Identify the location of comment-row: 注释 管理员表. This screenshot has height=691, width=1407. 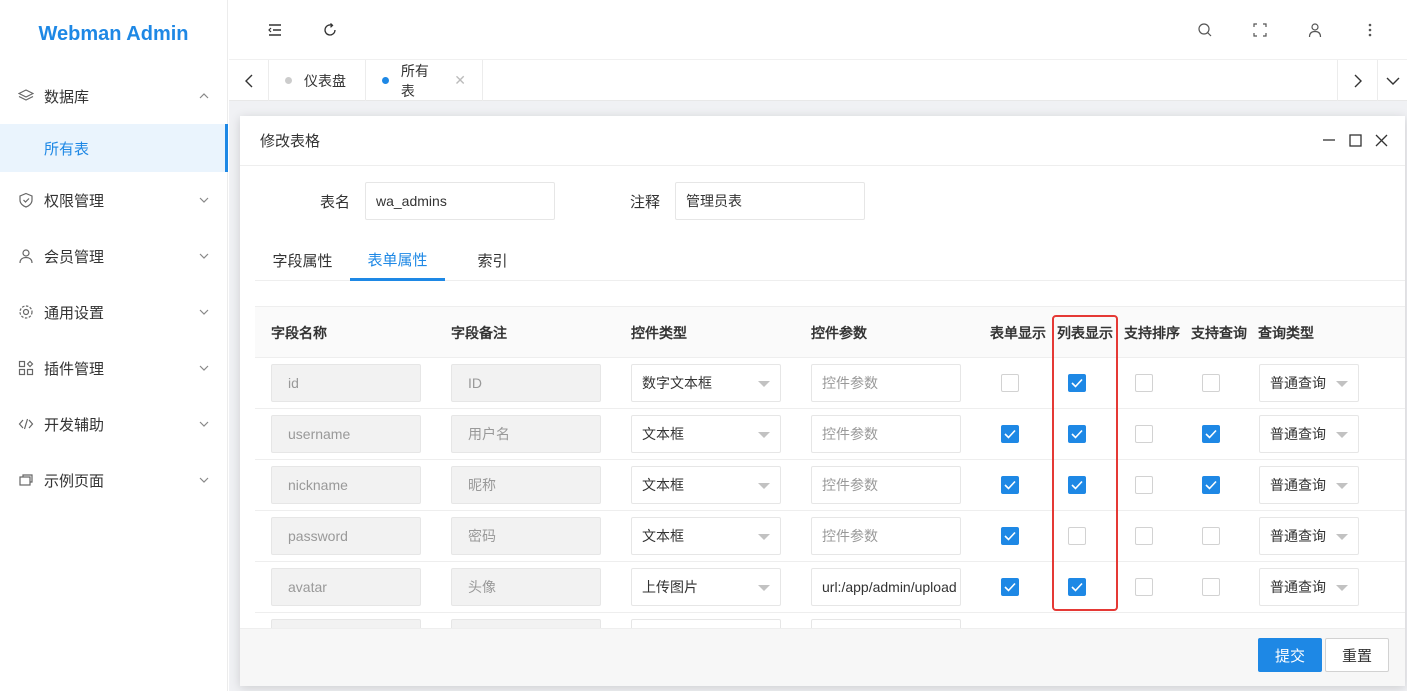
(737, 201).